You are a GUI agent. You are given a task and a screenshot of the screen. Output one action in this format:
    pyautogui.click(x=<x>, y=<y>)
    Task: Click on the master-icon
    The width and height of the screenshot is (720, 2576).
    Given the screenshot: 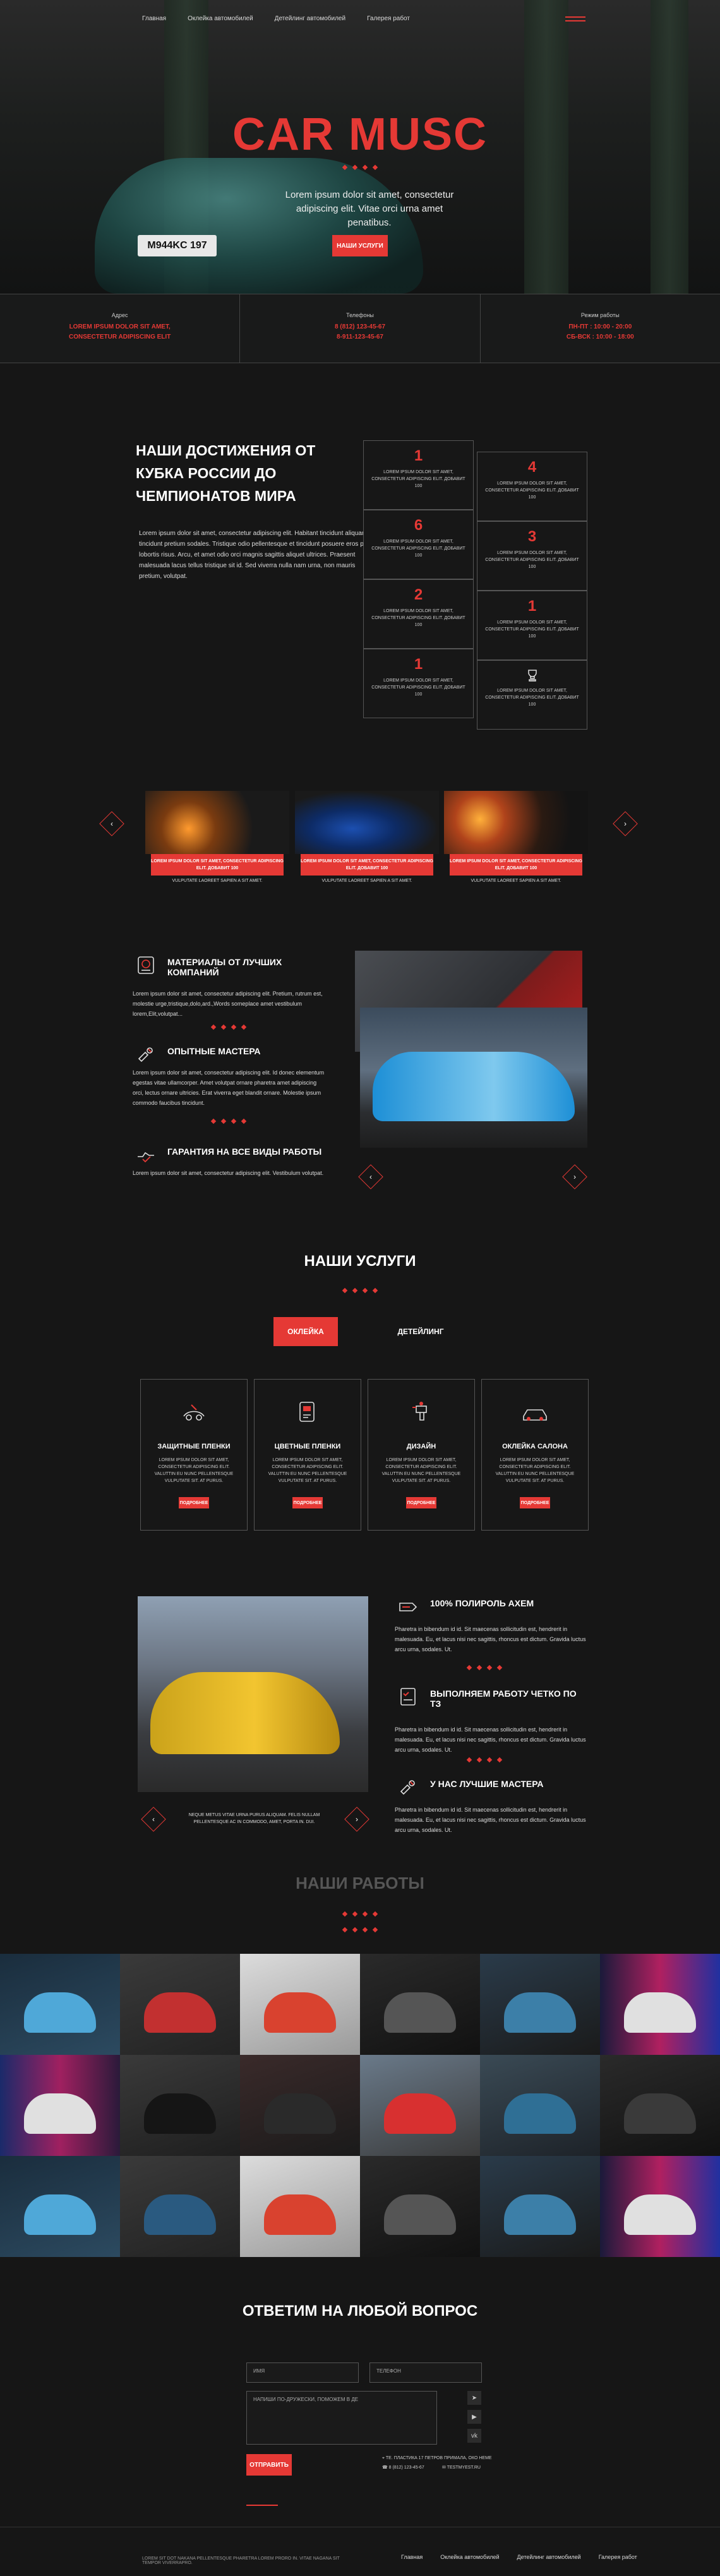 What is the action you would take?
    pyautogui.click(x=146, y=1054)
    